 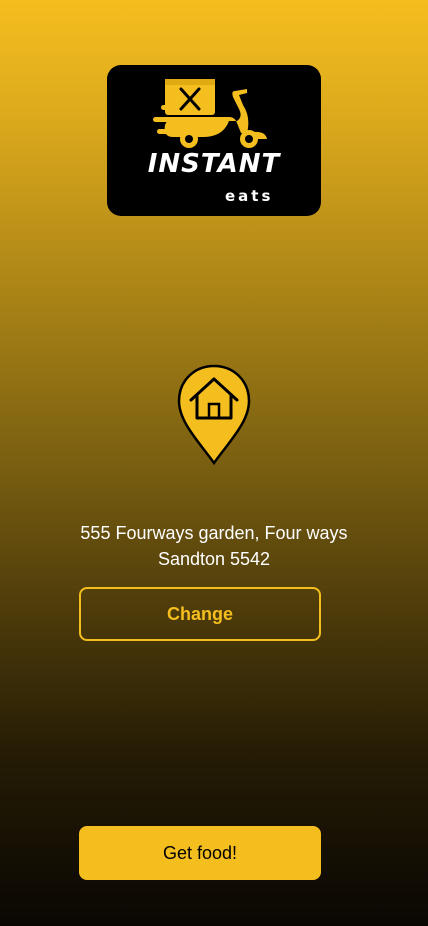 What do you see at coordinates (214, 559) in the screenshot?
I see `address-line-2: Sandton 5542` at bounding box center [214, 559].